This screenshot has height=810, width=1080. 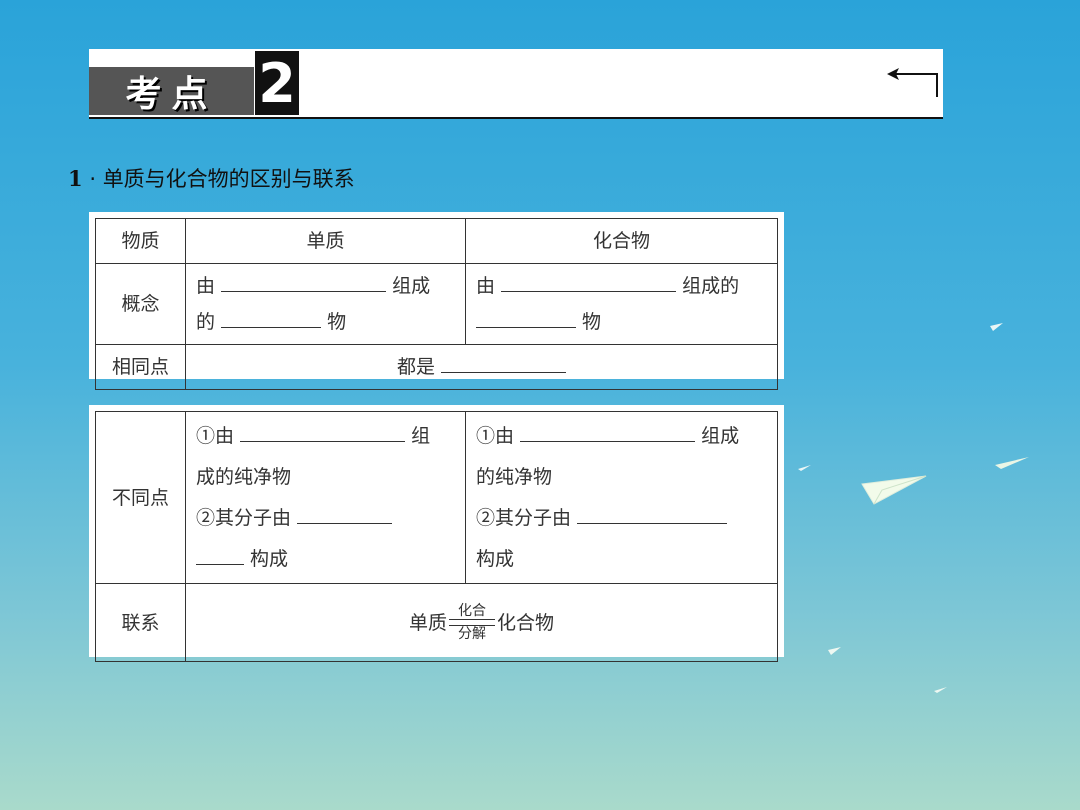 I want to click on relation-cell: 单质 化合 分解 化合物, so click(x=481, y=623).